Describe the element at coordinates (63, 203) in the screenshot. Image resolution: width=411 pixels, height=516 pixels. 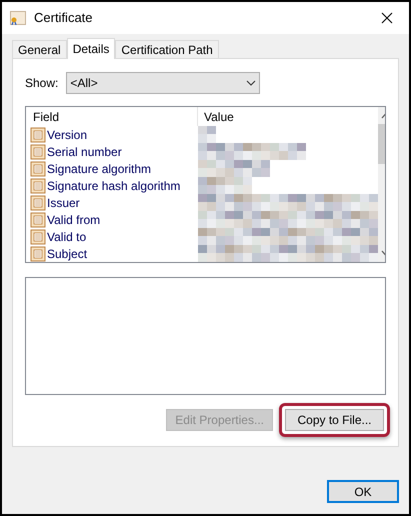
I see `field-name: Issuer` at that location.